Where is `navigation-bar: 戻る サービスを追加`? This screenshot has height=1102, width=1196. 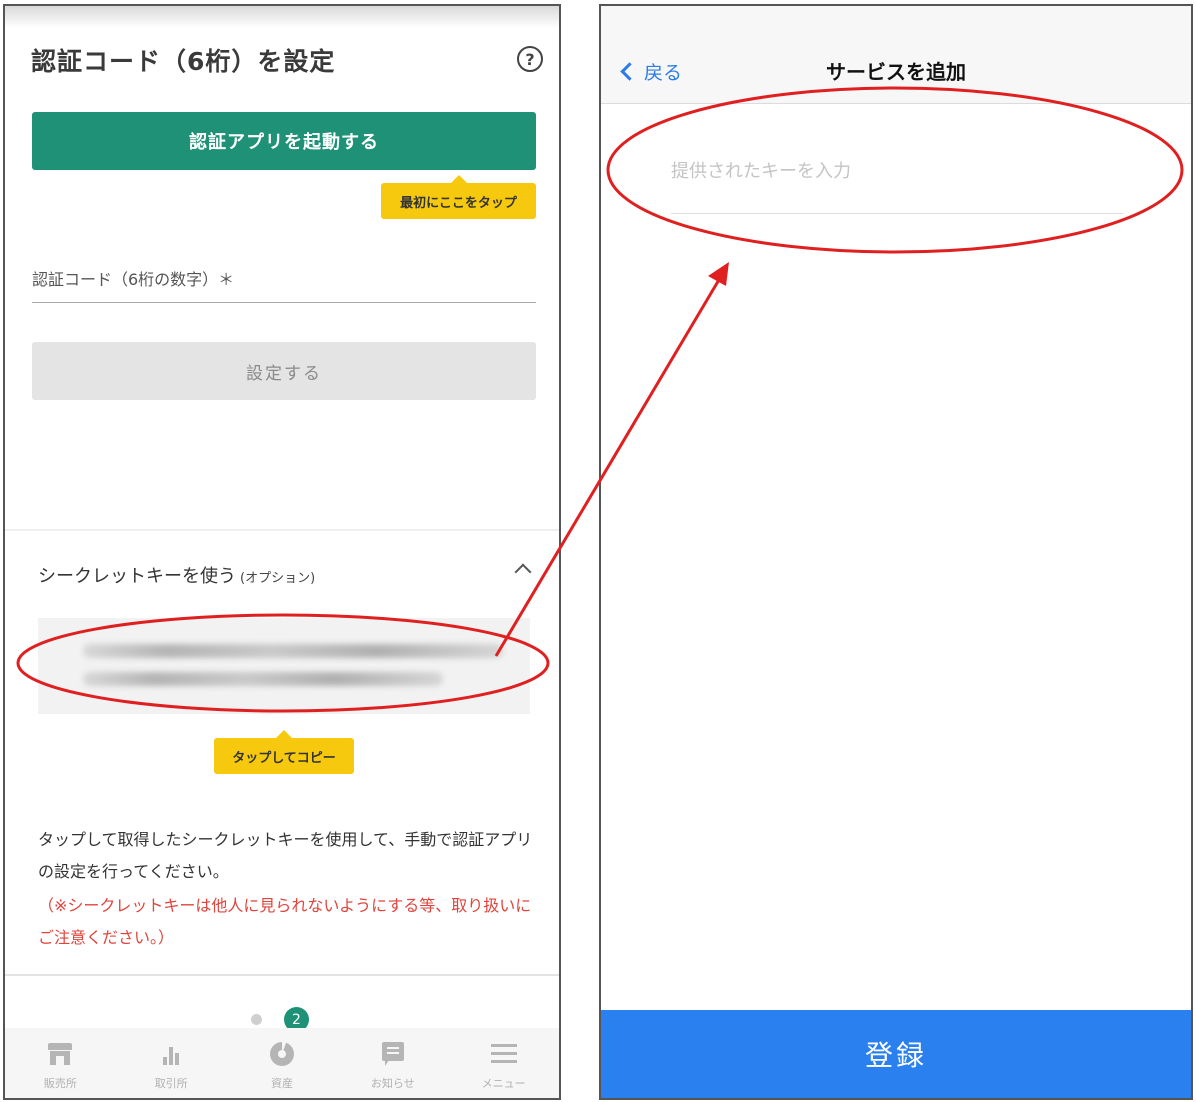
navigation-bar: 戻る サービスを追加 is located at coordinates (896, 55).